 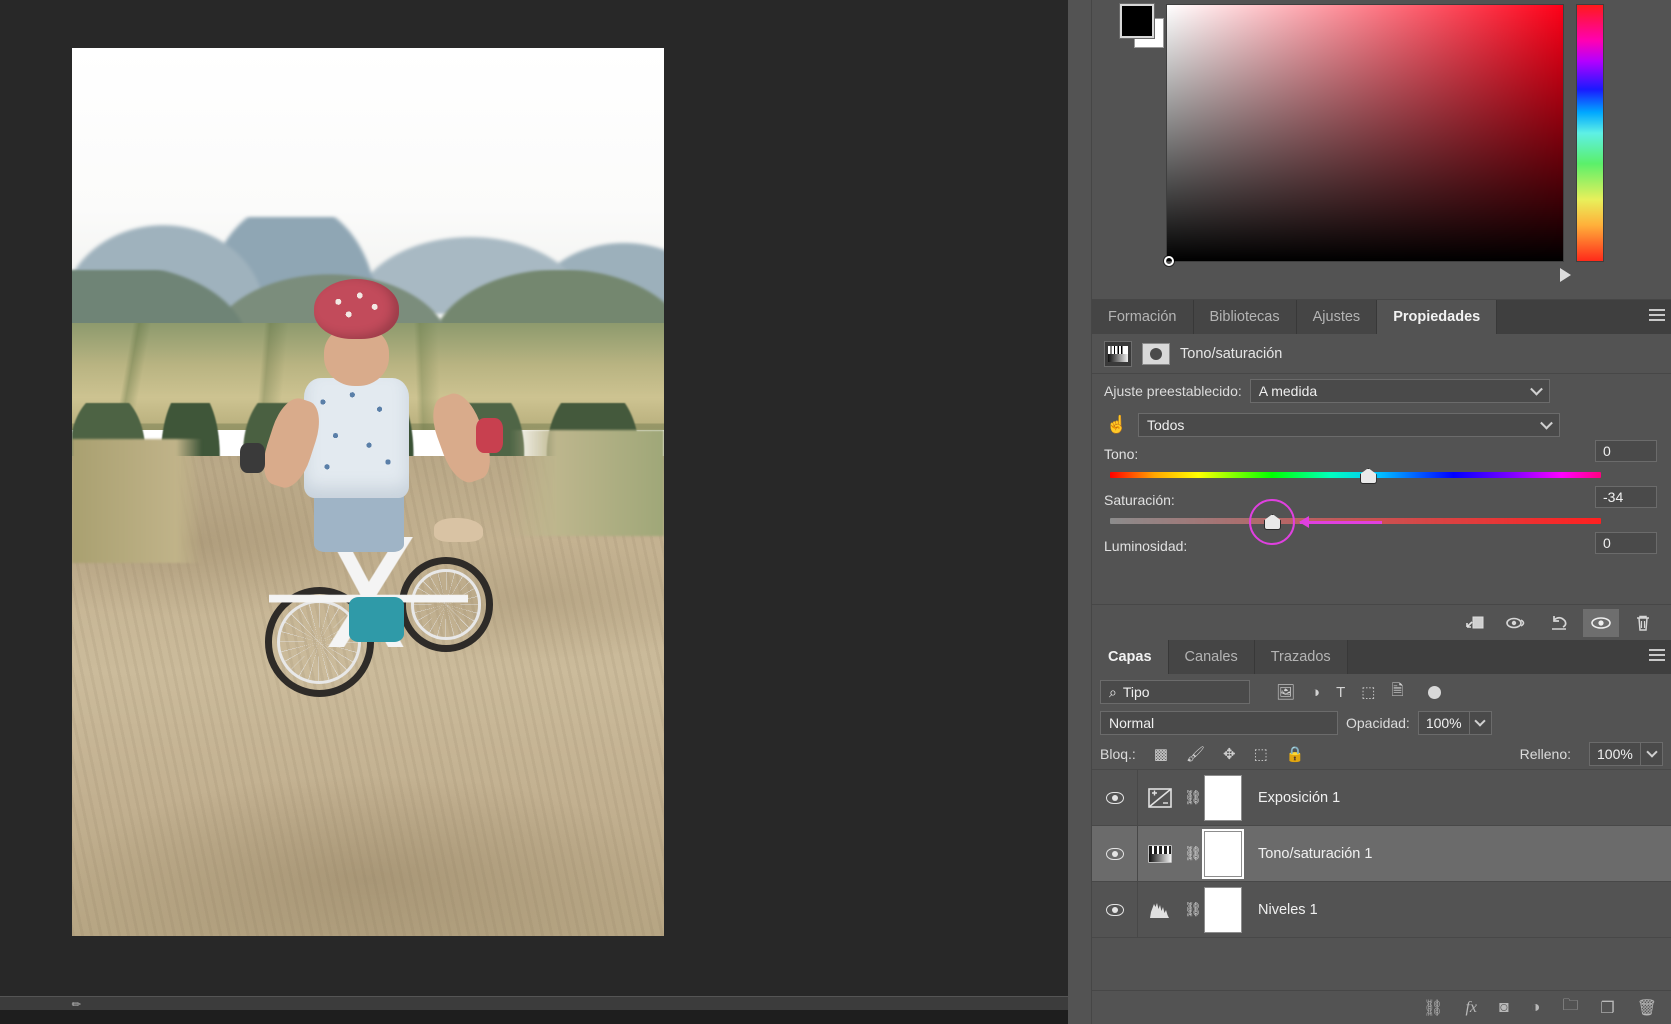 What do you see at coordinates (1288, 909) in the screenshot?
I see `layer-name: Niveles 1` at bounding box center [1288, 909].